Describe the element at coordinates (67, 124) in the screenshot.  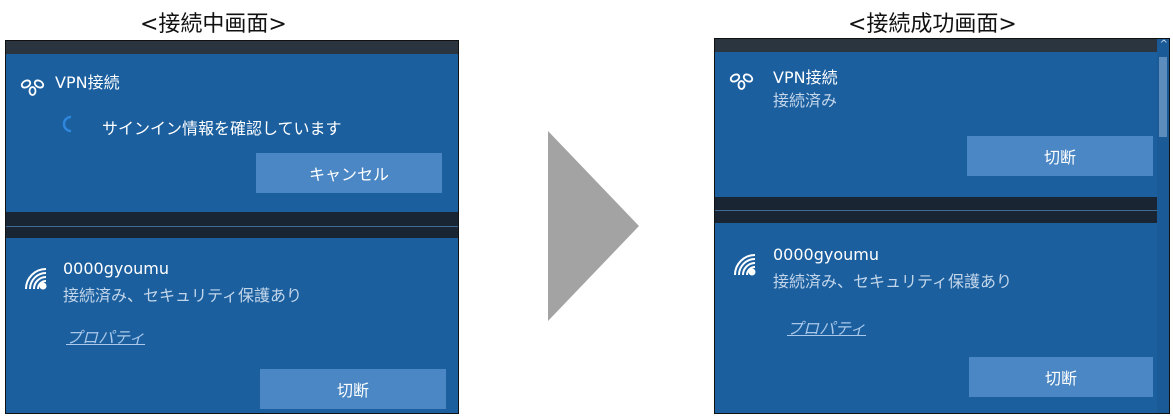
I see `progress-spinner-icon` at that location.